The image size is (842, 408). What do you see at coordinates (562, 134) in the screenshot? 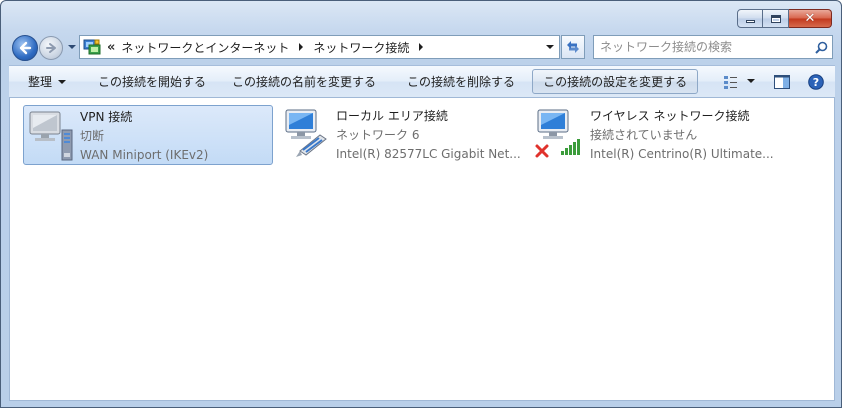
I see `wireless-connection-icon` at bounding box center [562, 134].